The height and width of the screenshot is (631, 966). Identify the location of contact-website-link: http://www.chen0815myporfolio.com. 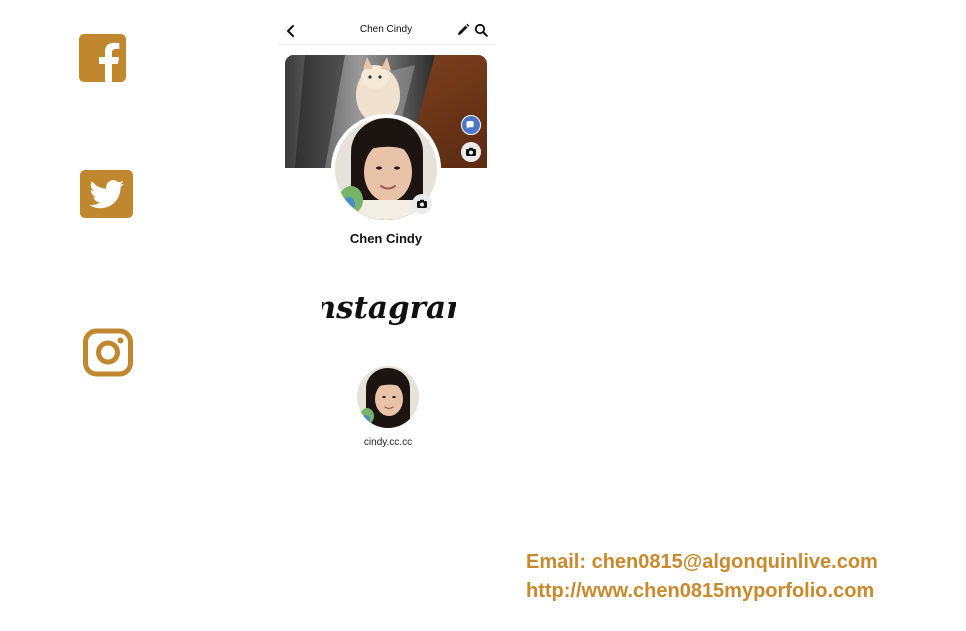
(700, 591).